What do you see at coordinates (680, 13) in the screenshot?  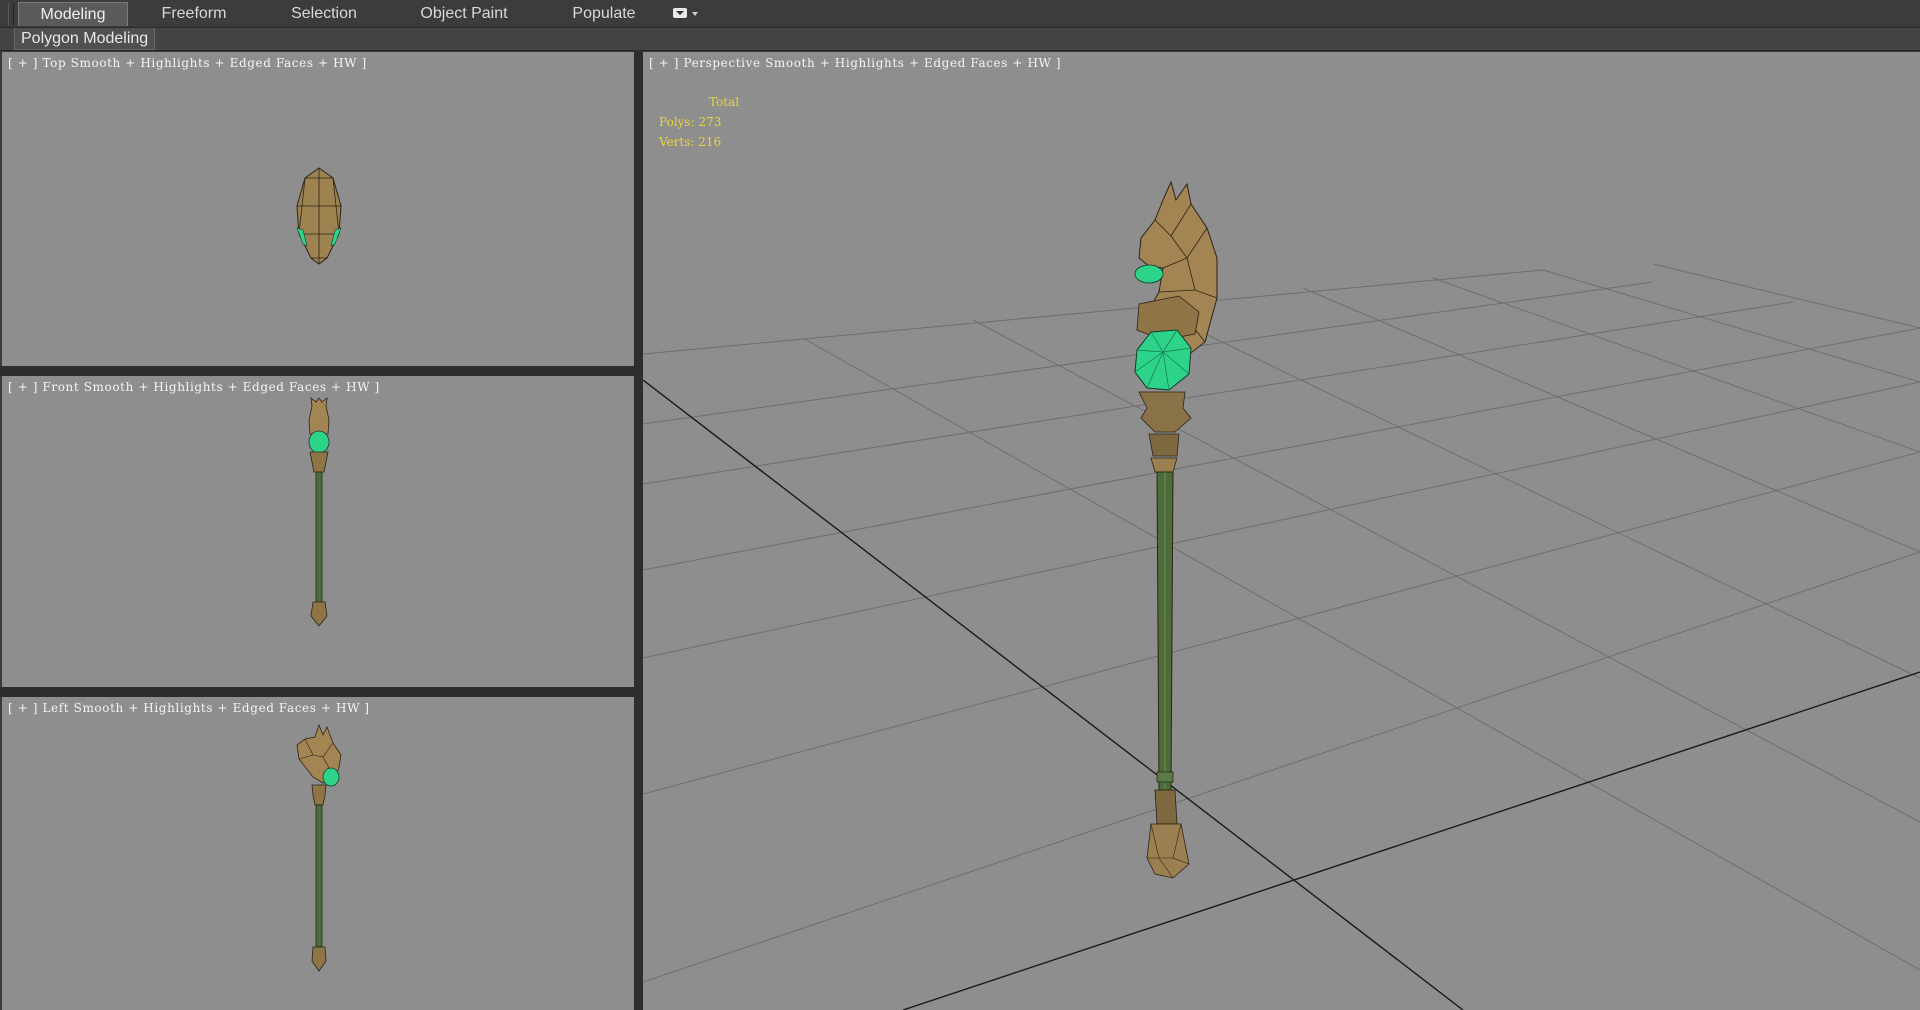 I see `ribbon-options-icon` at bounding box center [680, 13].